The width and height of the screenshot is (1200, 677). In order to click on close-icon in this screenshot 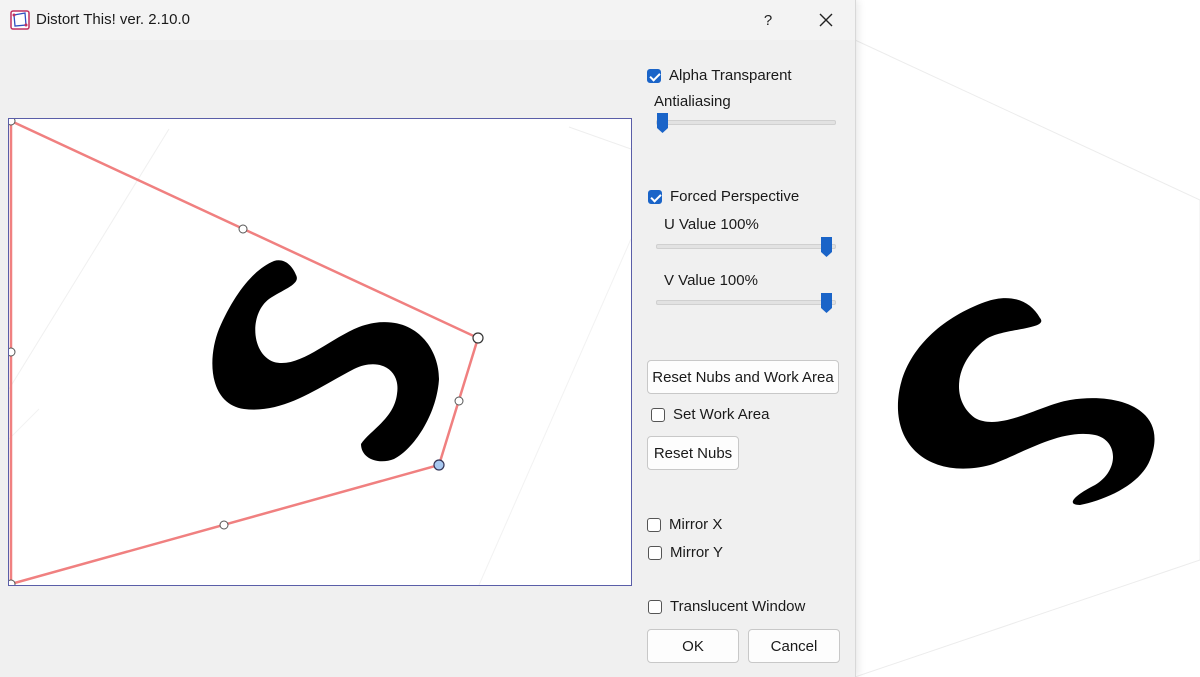, I will do `click(826, 20)`.